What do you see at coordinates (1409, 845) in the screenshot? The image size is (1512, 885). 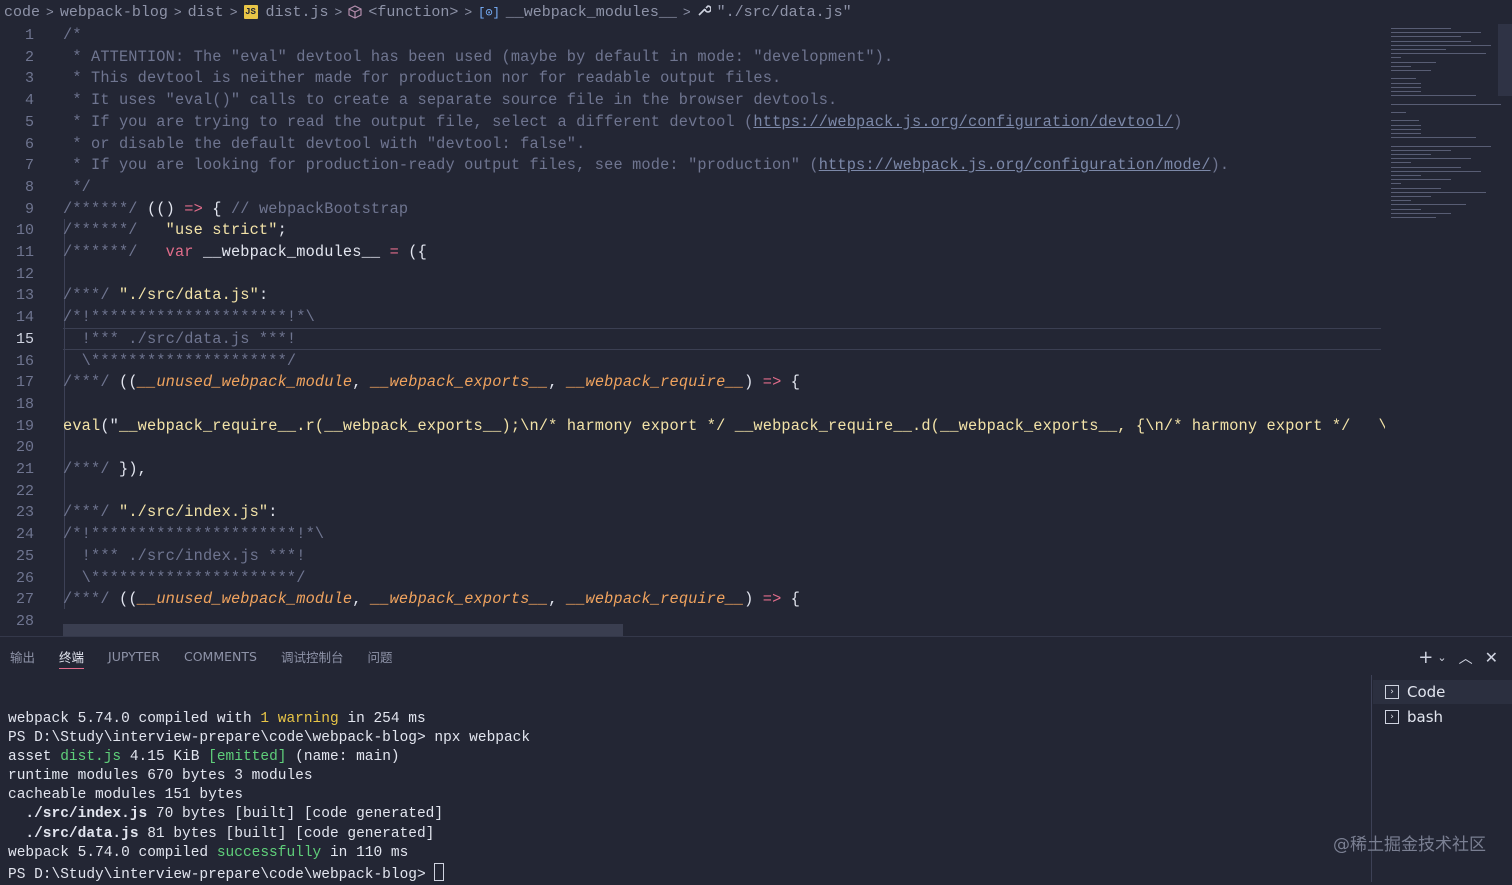 I see `watermark: @稀土掘金技术社区` at bounding box center [1409, 845].